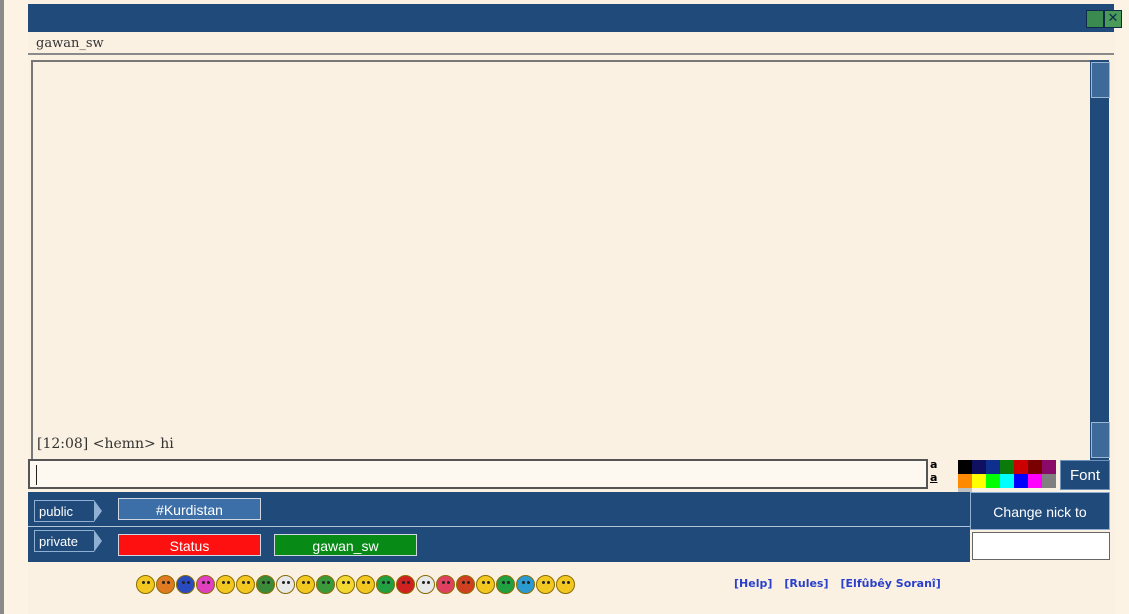 The height and width of the screenshot is (614, 1129). I want to click on channel-nick-title: gawan_sw, so click(571, 44).